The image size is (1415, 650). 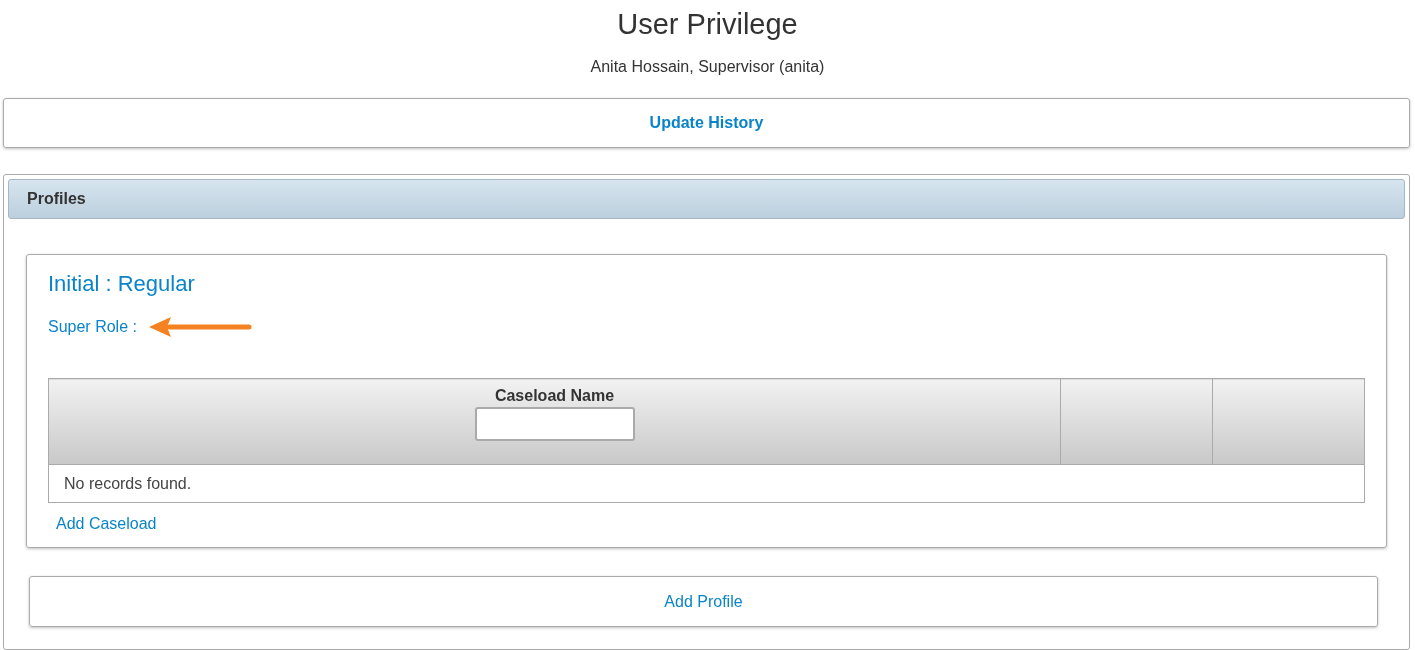 What do you see at coordinates (554, 424) in the screenshot?
I see `filter-input` at bounding box center [554, 424].